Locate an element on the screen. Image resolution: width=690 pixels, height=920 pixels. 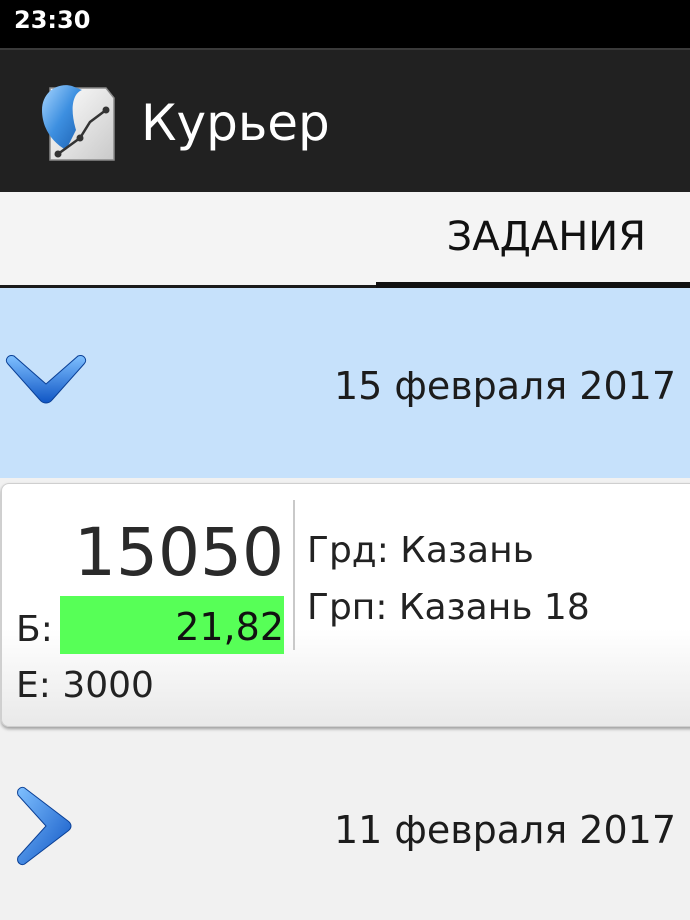
courier-app-icon is located at coordinates (79, 123).